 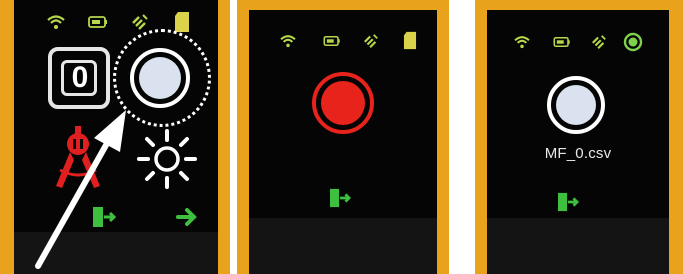 I want to click on brightness-icon, so click(x=167, y=159).